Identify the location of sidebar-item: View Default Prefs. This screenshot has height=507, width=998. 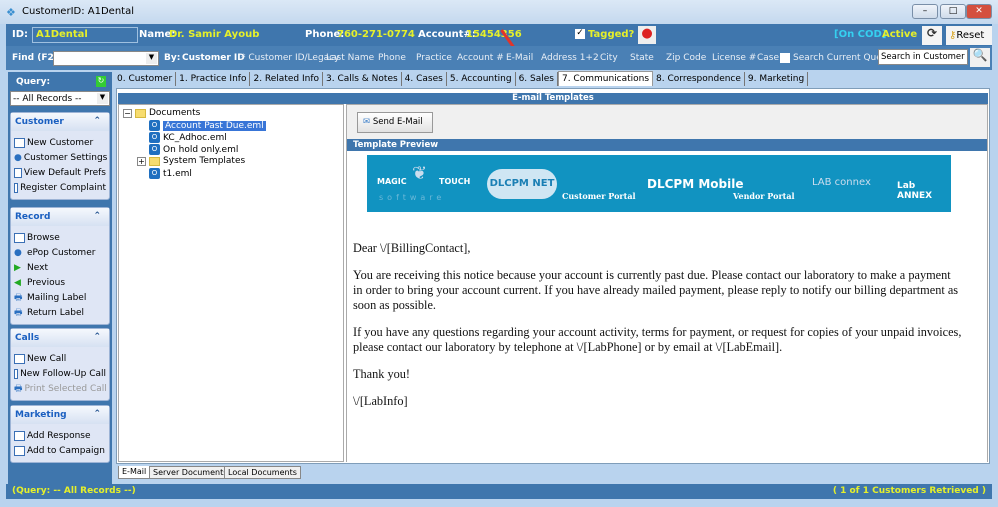
(60, 172).